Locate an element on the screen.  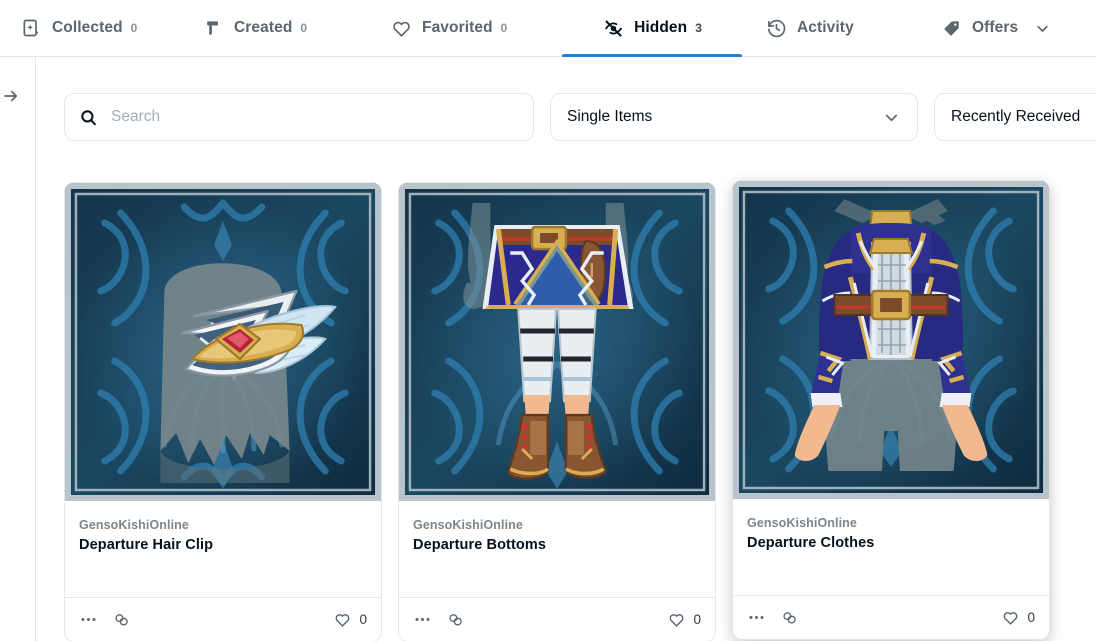
tab-favorited-count: 0 is located at coordinates (504, 28).